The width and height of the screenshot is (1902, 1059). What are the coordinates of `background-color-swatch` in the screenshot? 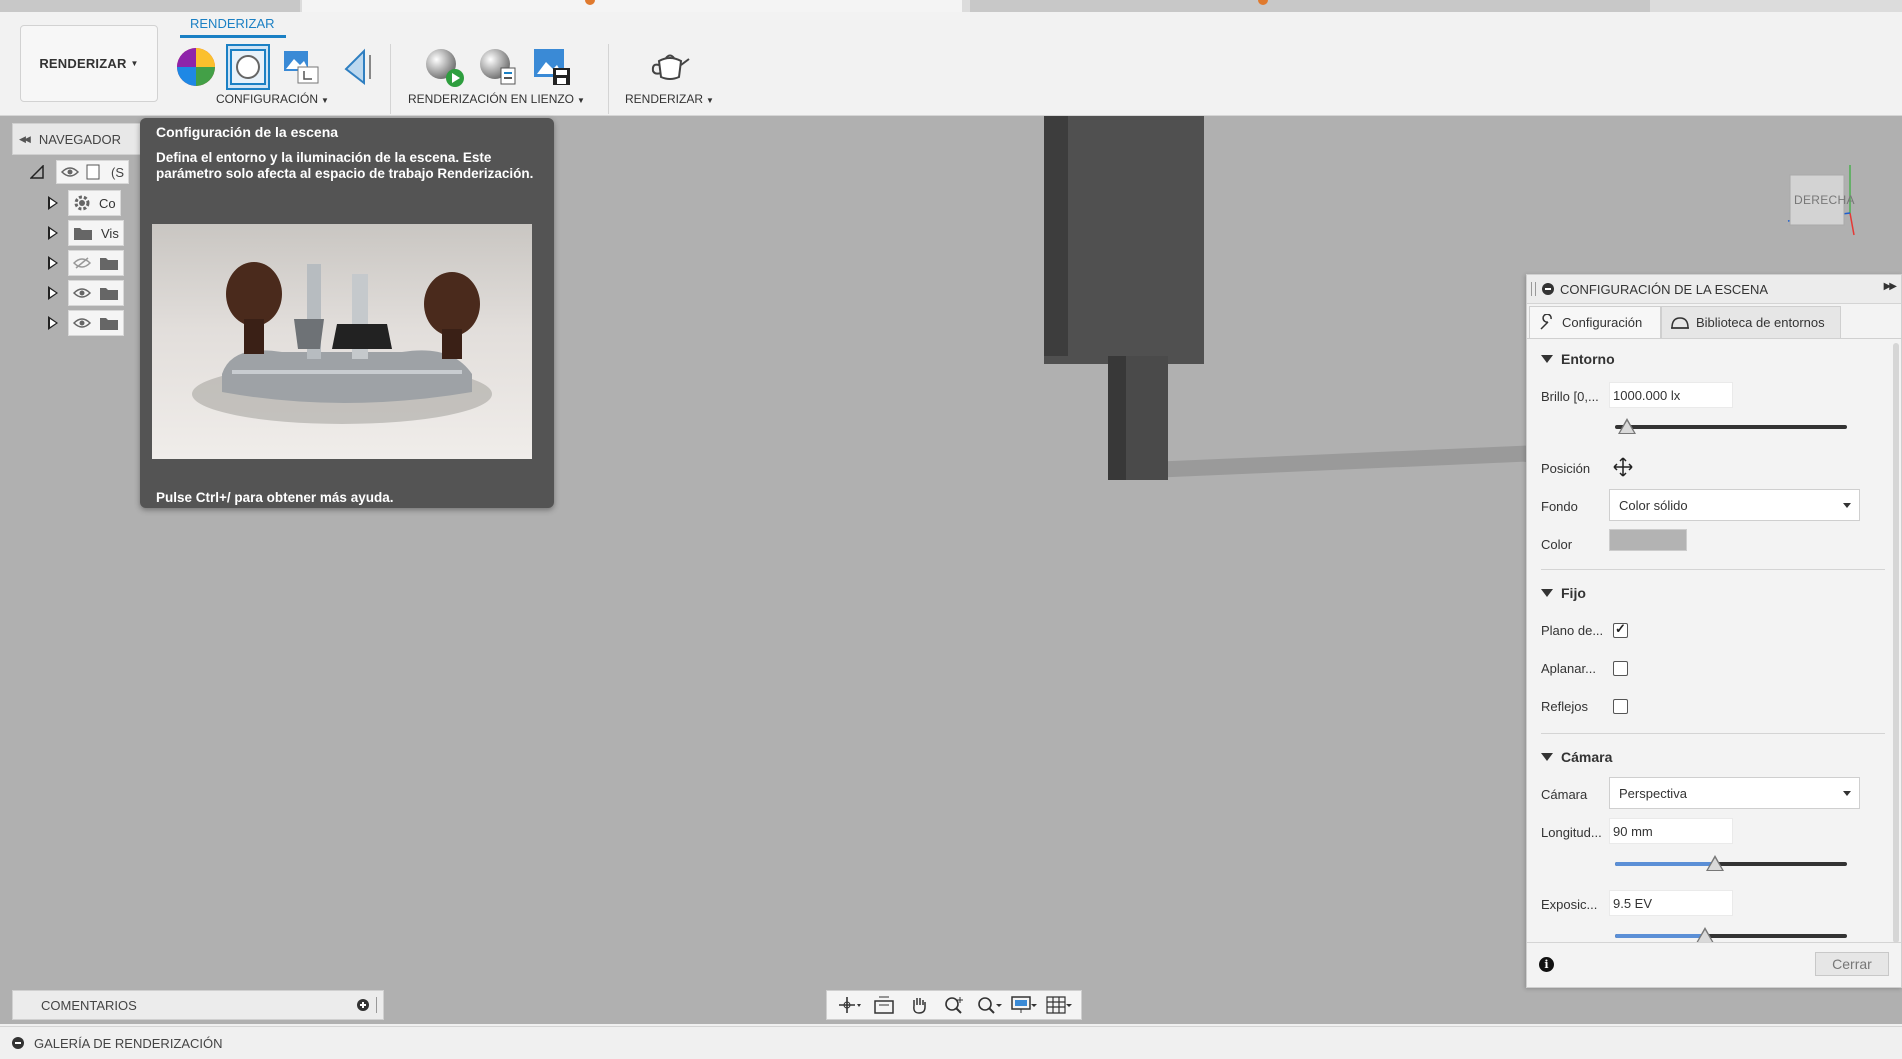 It's located at (1648, 540).